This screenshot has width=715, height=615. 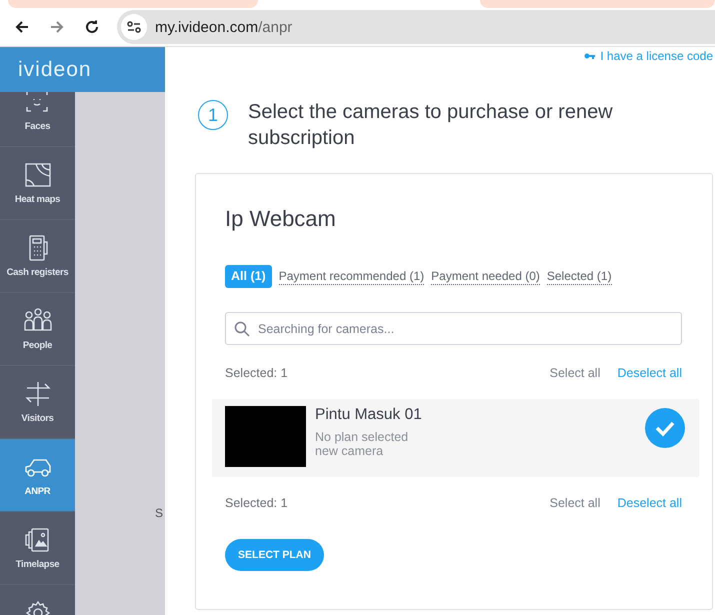 What do you see at coordinates (159, 513) in the screenshot?
I see `background-text: S` at bounding box center [159, 513].